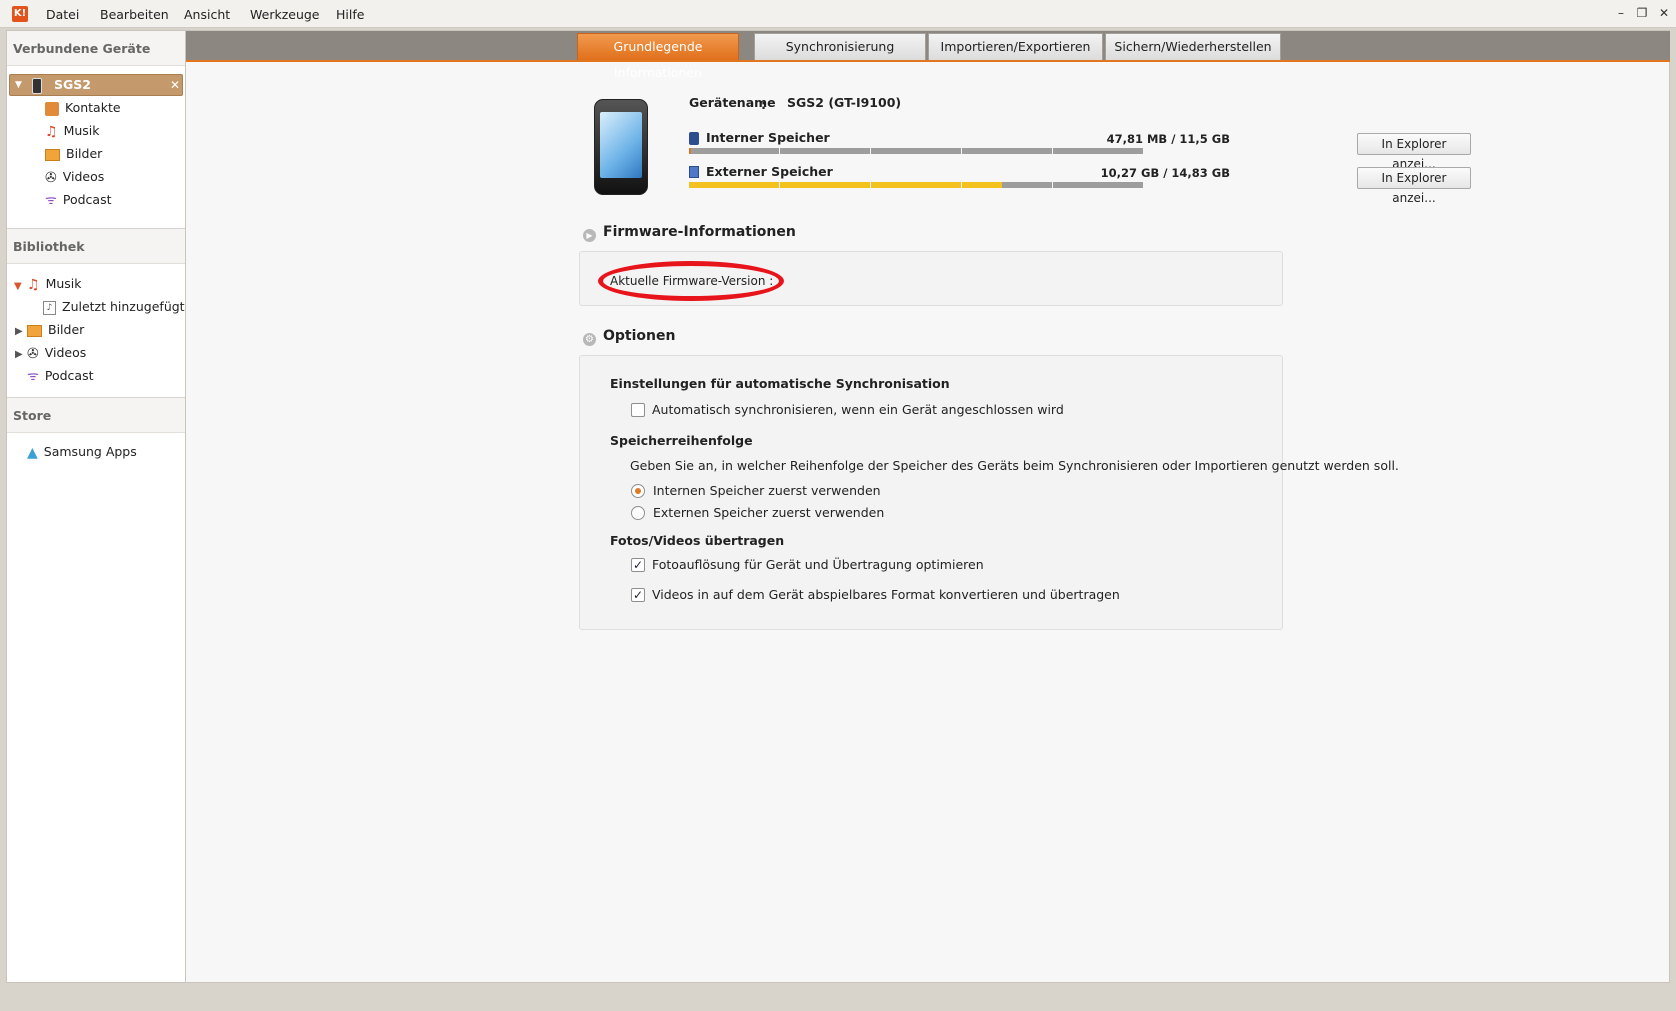 Image resolution: width=1676 pixels, height=1011 pixels. What do you see at coordinates (1168, 139) in the screenshot?
I see `internal-storage-usage: 47,81 MB / 11,5 GB` at bounding box center [1168, 139].